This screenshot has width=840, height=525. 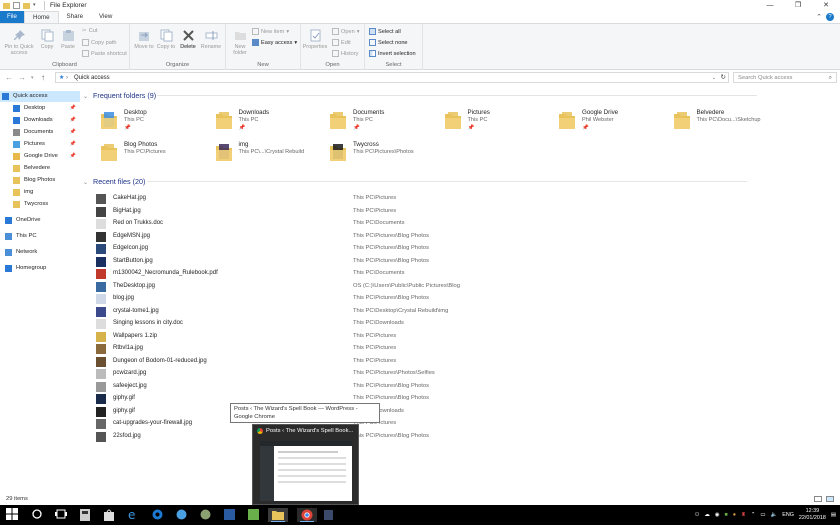 I want to click on folder-tile: img This PC\...\Crystal Rebuild, so click(x=270, y=154).